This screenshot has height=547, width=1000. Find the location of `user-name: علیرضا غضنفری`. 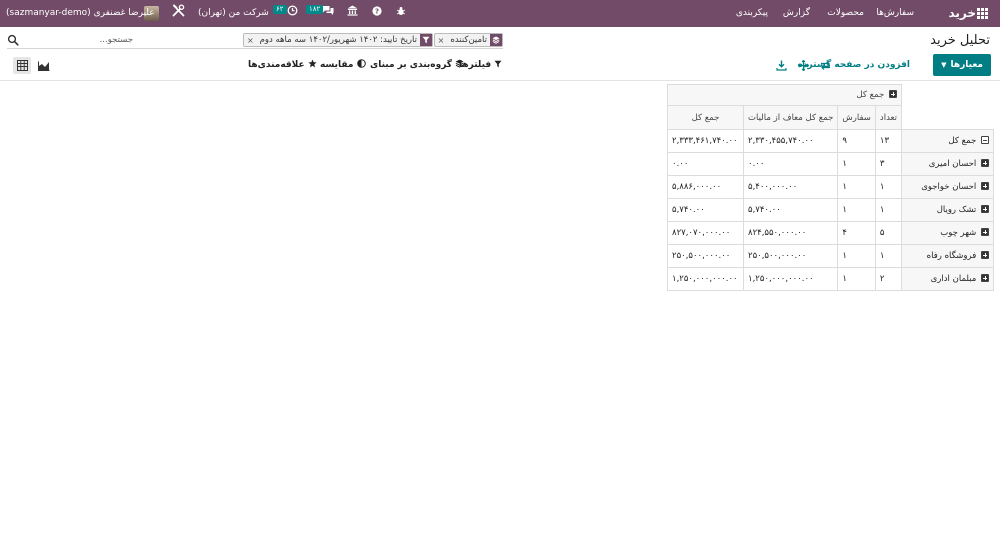

user-name: علیرضا غضنفری is located at coordinates (124, 13).